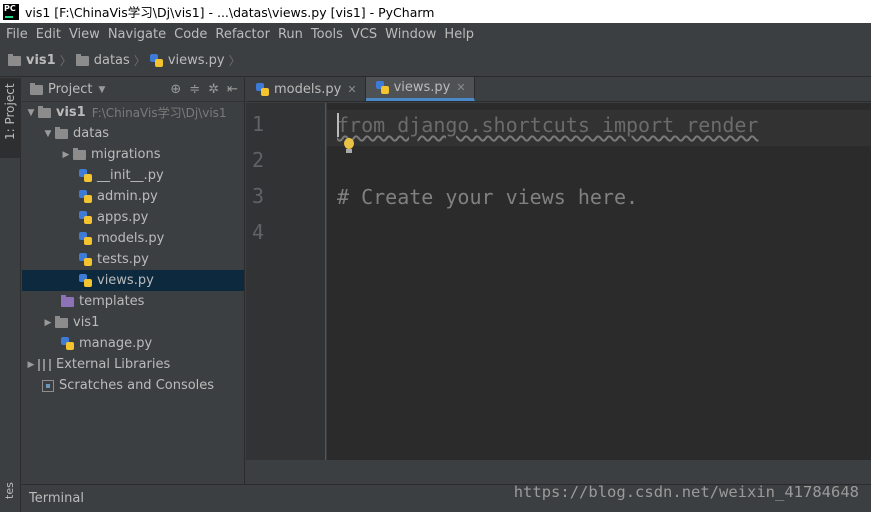 The width and height of the screenshot is (871, 512). What do you see at coordinates (133, 238) in the screenshot?
I see `tree-item-file: models.py` at bounding box center [133, 238].